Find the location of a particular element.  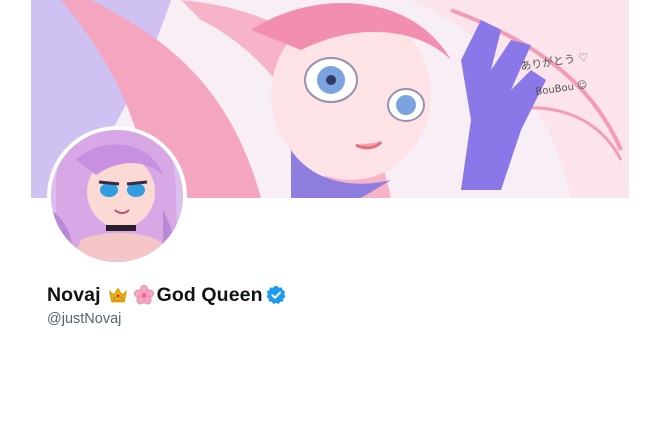

avatar-frame is located at coordinates (117, 196).